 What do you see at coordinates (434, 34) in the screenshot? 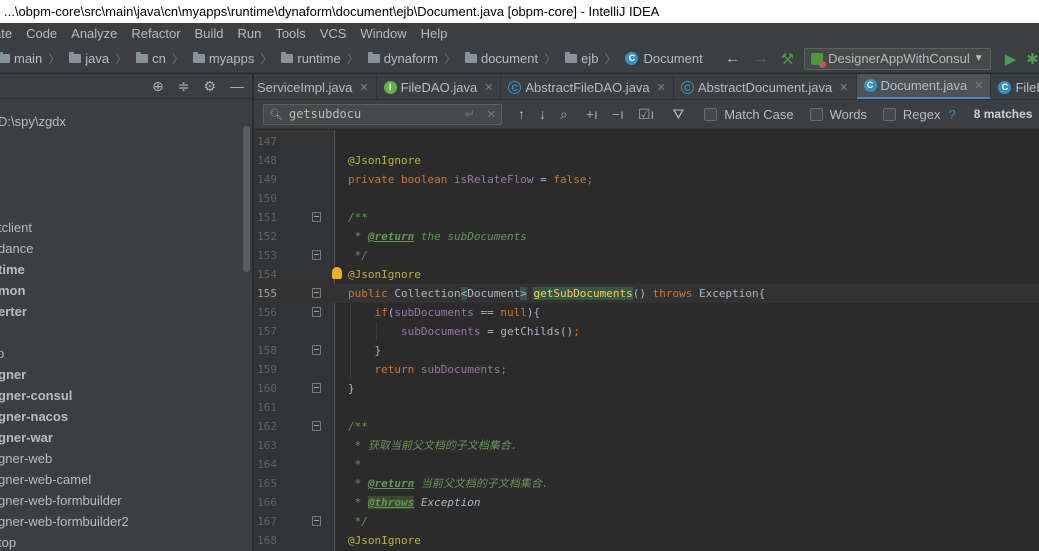
I see `menu-help: Help` at bounding box center [434, 34].